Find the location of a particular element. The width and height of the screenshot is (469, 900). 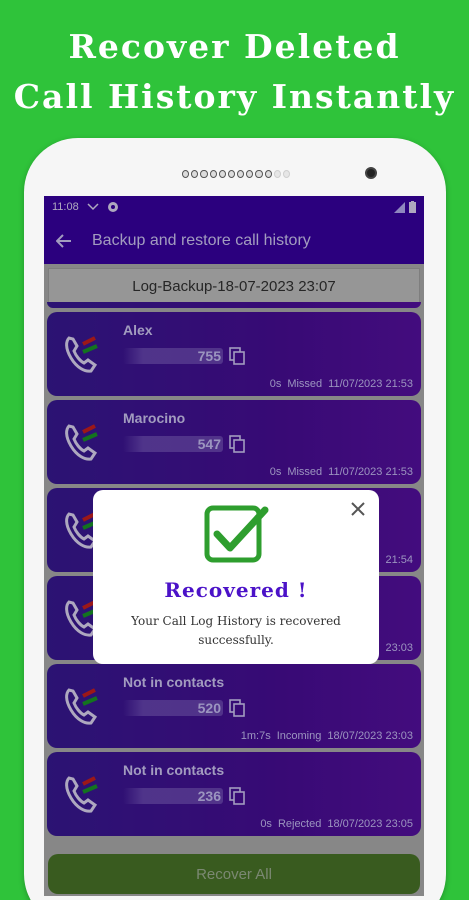

close-icon is located at coordinates (358, 509).